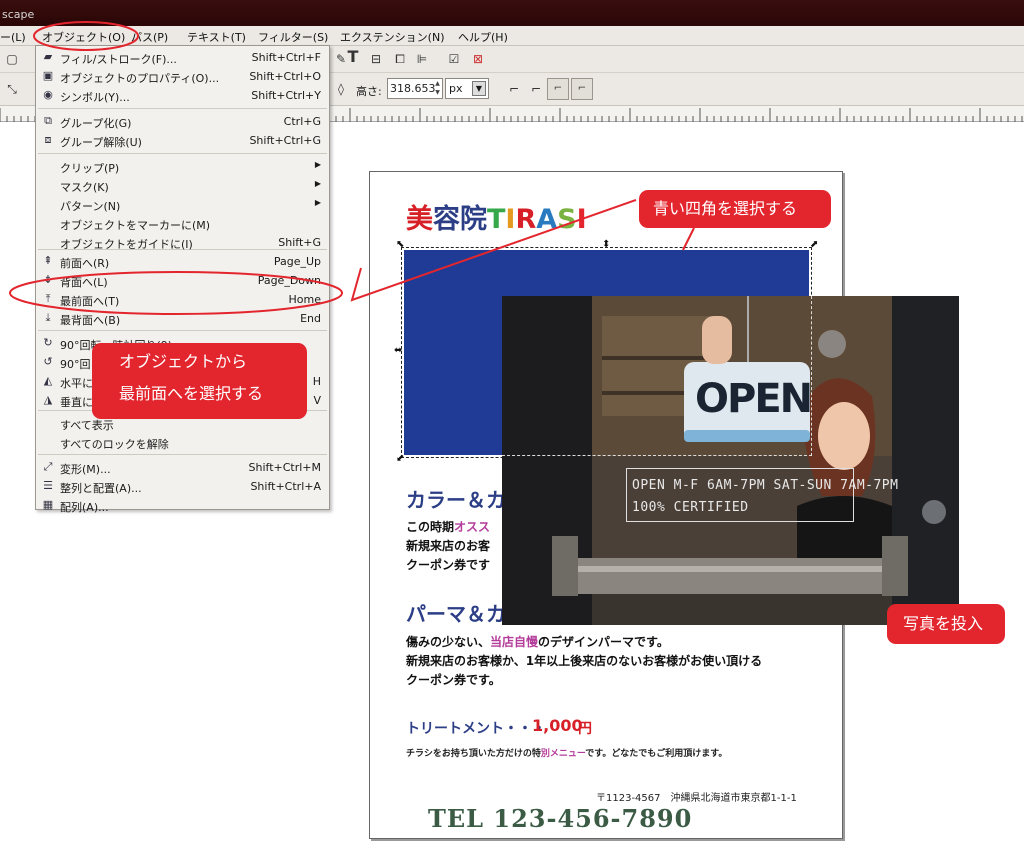 This screenshot has width=1024, height=858. Describe the element at coordinates (688, 239) in the screenshot. I see `annotation-pointer-blue` at that location.